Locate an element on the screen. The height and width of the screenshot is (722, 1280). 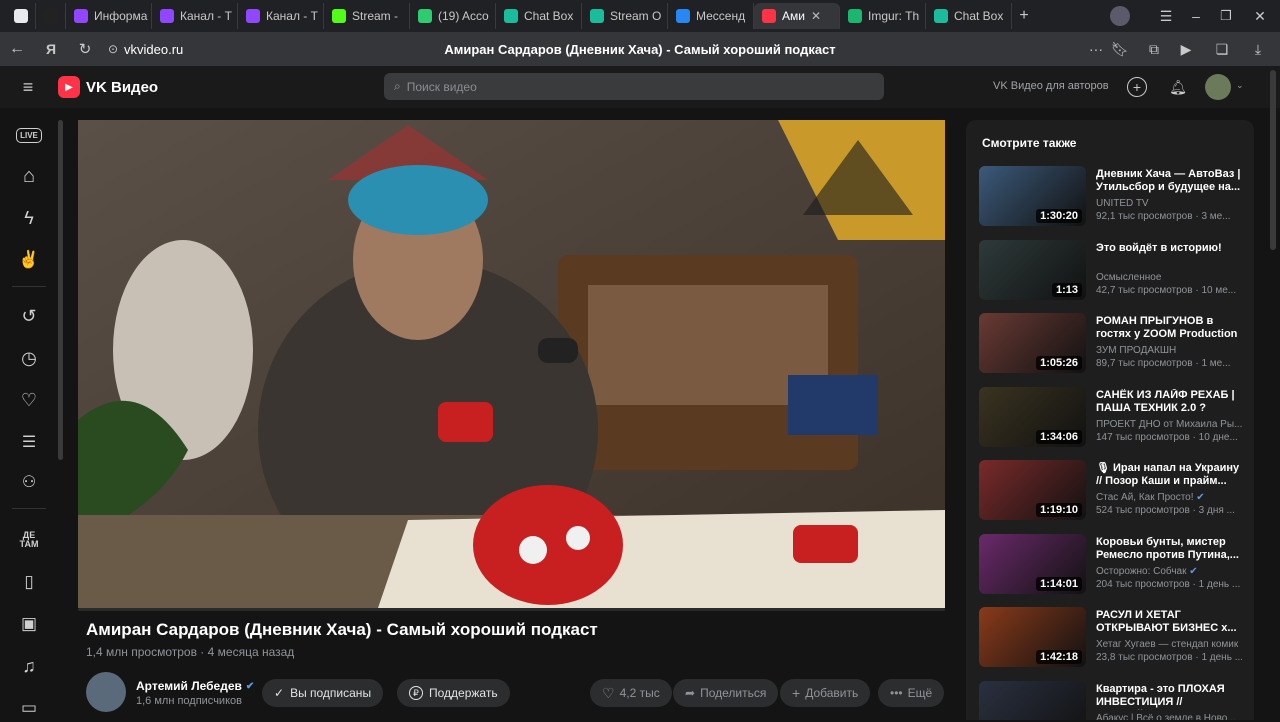
tab-favicon-icon is located at coordinates (425, 16).